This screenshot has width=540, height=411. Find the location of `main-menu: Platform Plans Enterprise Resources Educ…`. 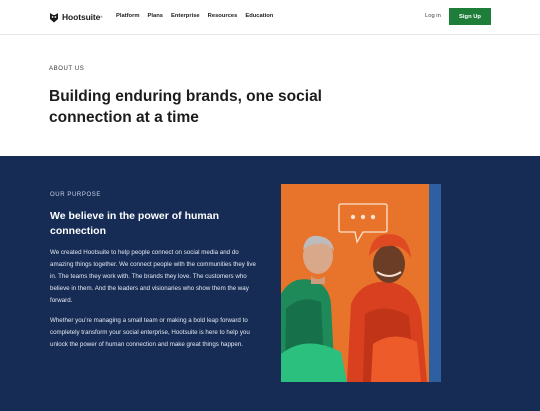

main-menu: Platform Plans Enterprise Resources Educ… is located at coordinates (198, 16).